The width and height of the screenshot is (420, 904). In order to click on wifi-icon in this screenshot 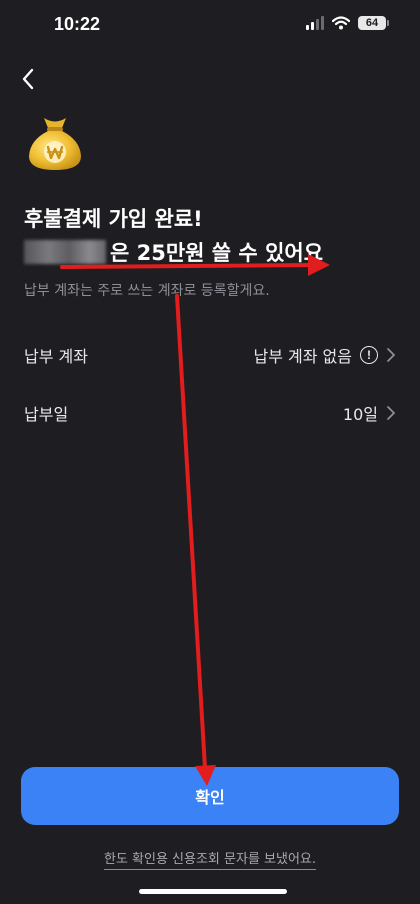, I will do `click(341, 23)`.